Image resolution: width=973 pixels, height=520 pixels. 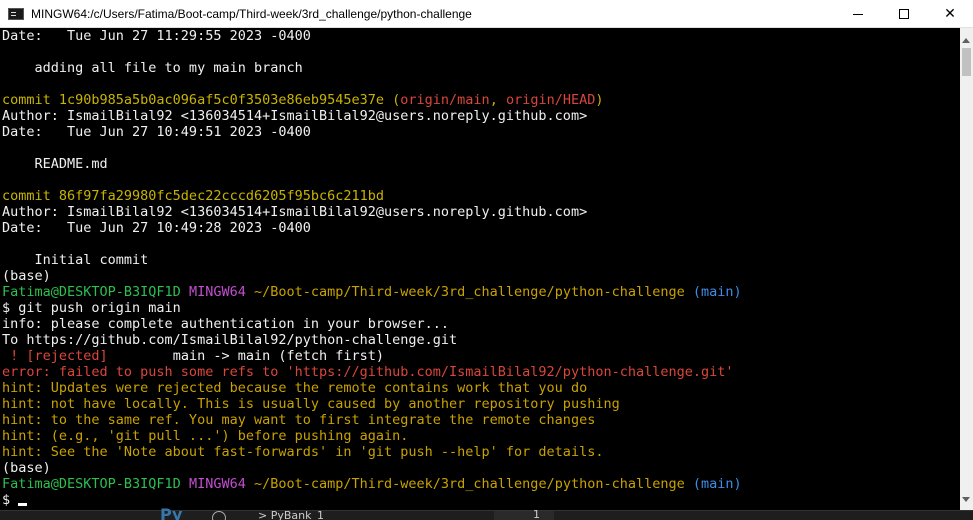 What do you see at coordinates (291, 514) in the screenshot?
I see `editor-tab-pybank: > PyBank_1` at bounding box center [291, 514].